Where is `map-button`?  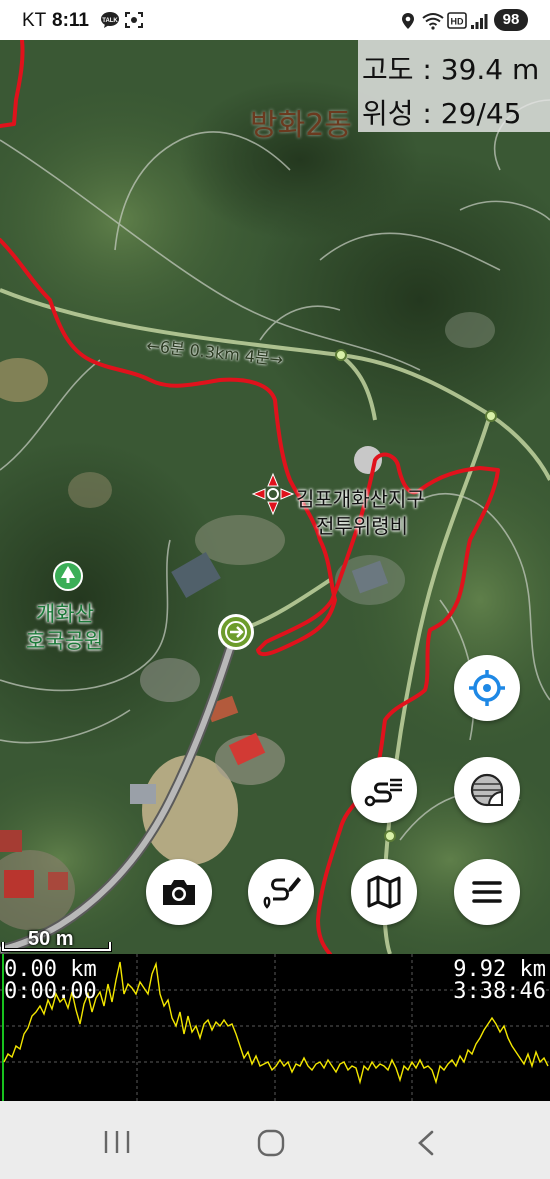 map-button is located at coordinates (384, 892).